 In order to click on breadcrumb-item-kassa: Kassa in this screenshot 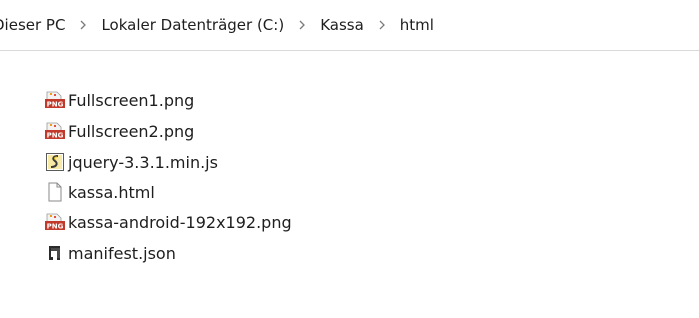, I will do `click(342, 25)`.